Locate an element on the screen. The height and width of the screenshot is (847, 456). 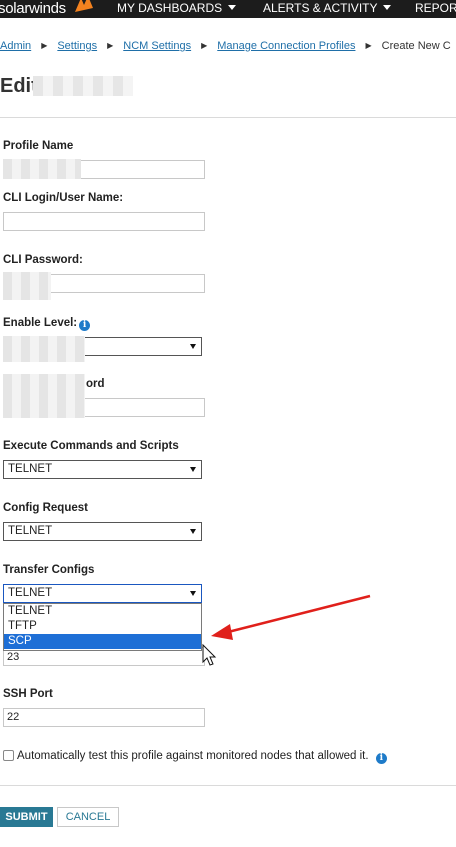
enable-level-label: Enable Level: i is located at coordinates (47, 324).